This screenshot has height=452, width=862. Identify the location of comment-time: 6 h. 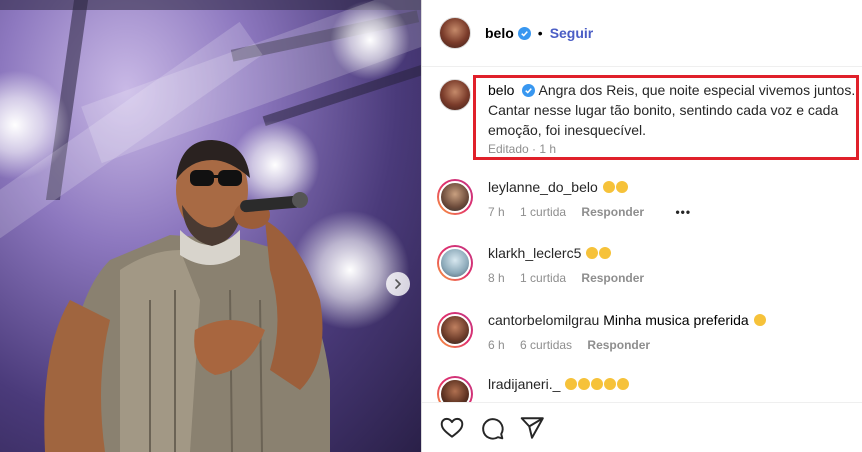
(496, 345).